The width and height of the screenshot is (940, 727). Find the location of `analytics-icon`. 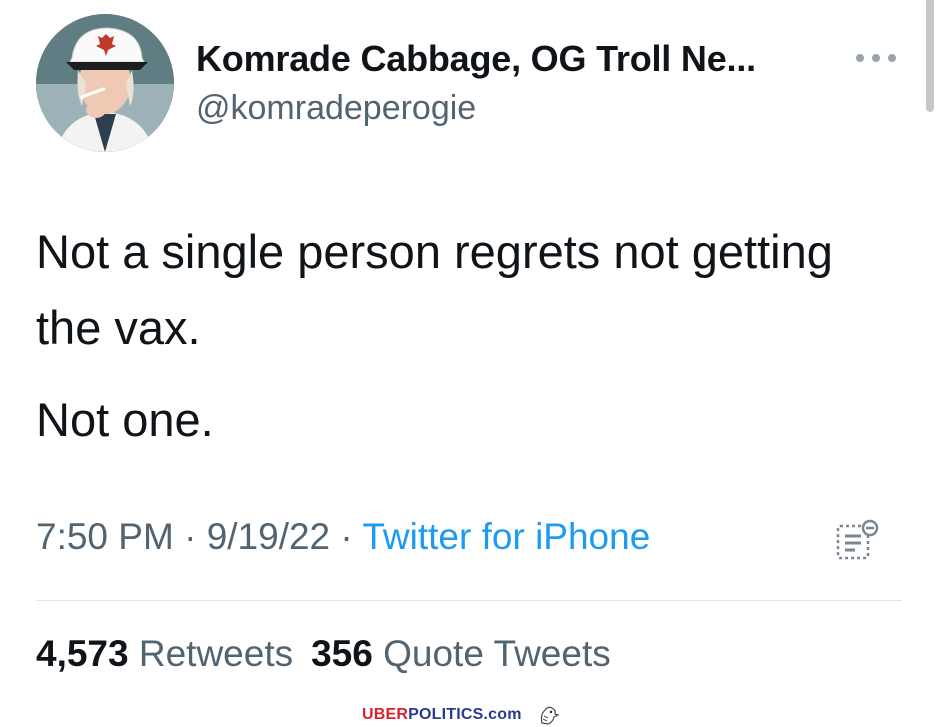

analytics-icon is located at coordinates (857, 541).